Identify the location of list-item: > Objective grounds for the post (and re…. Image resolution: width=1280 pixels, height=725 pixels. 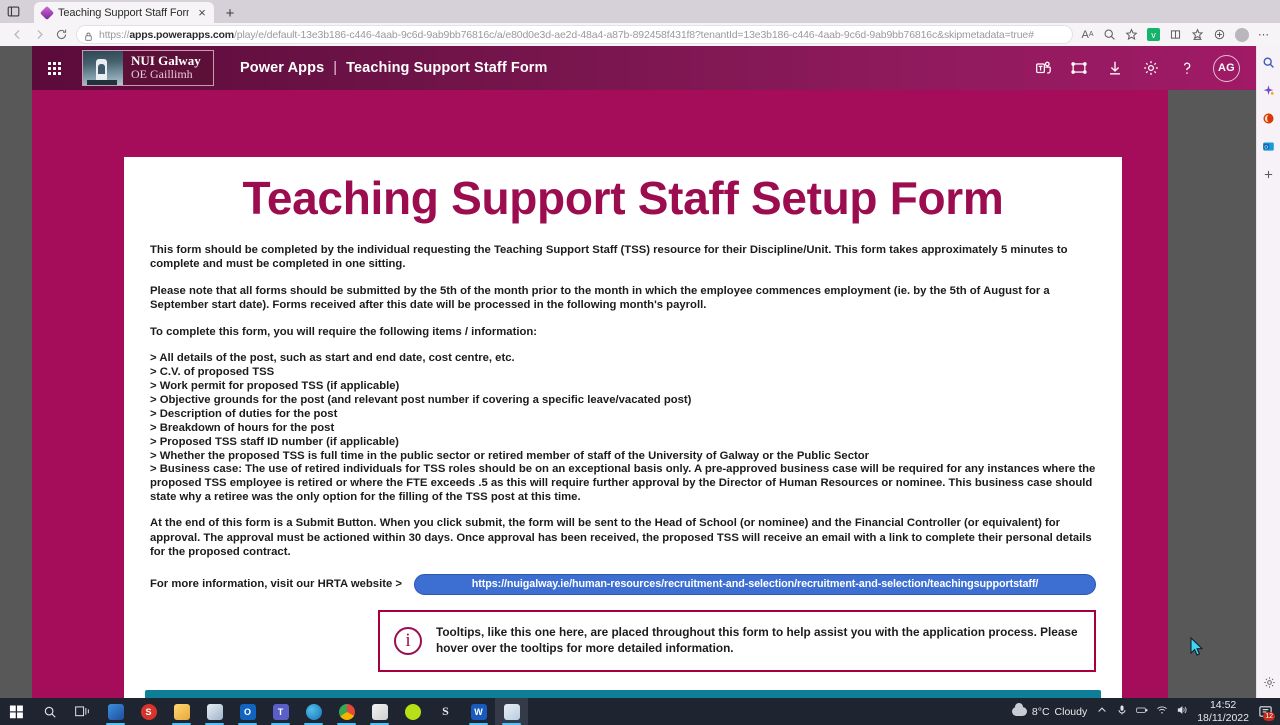
(421, 400).